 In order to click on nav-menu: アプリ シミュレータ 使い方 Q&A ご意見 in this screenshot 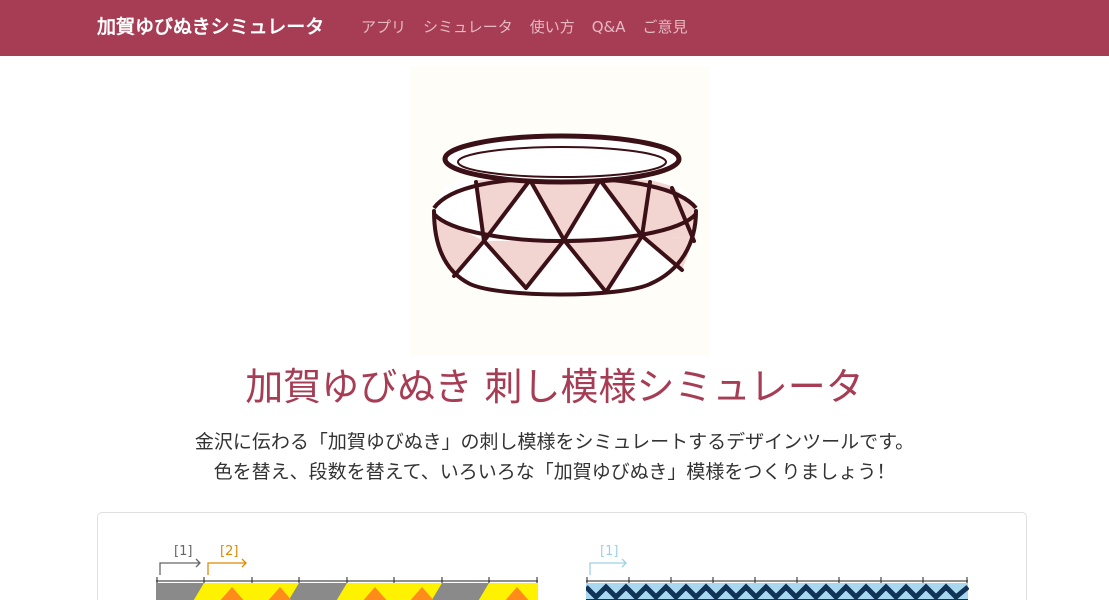, I will do `click(524, 27)`.